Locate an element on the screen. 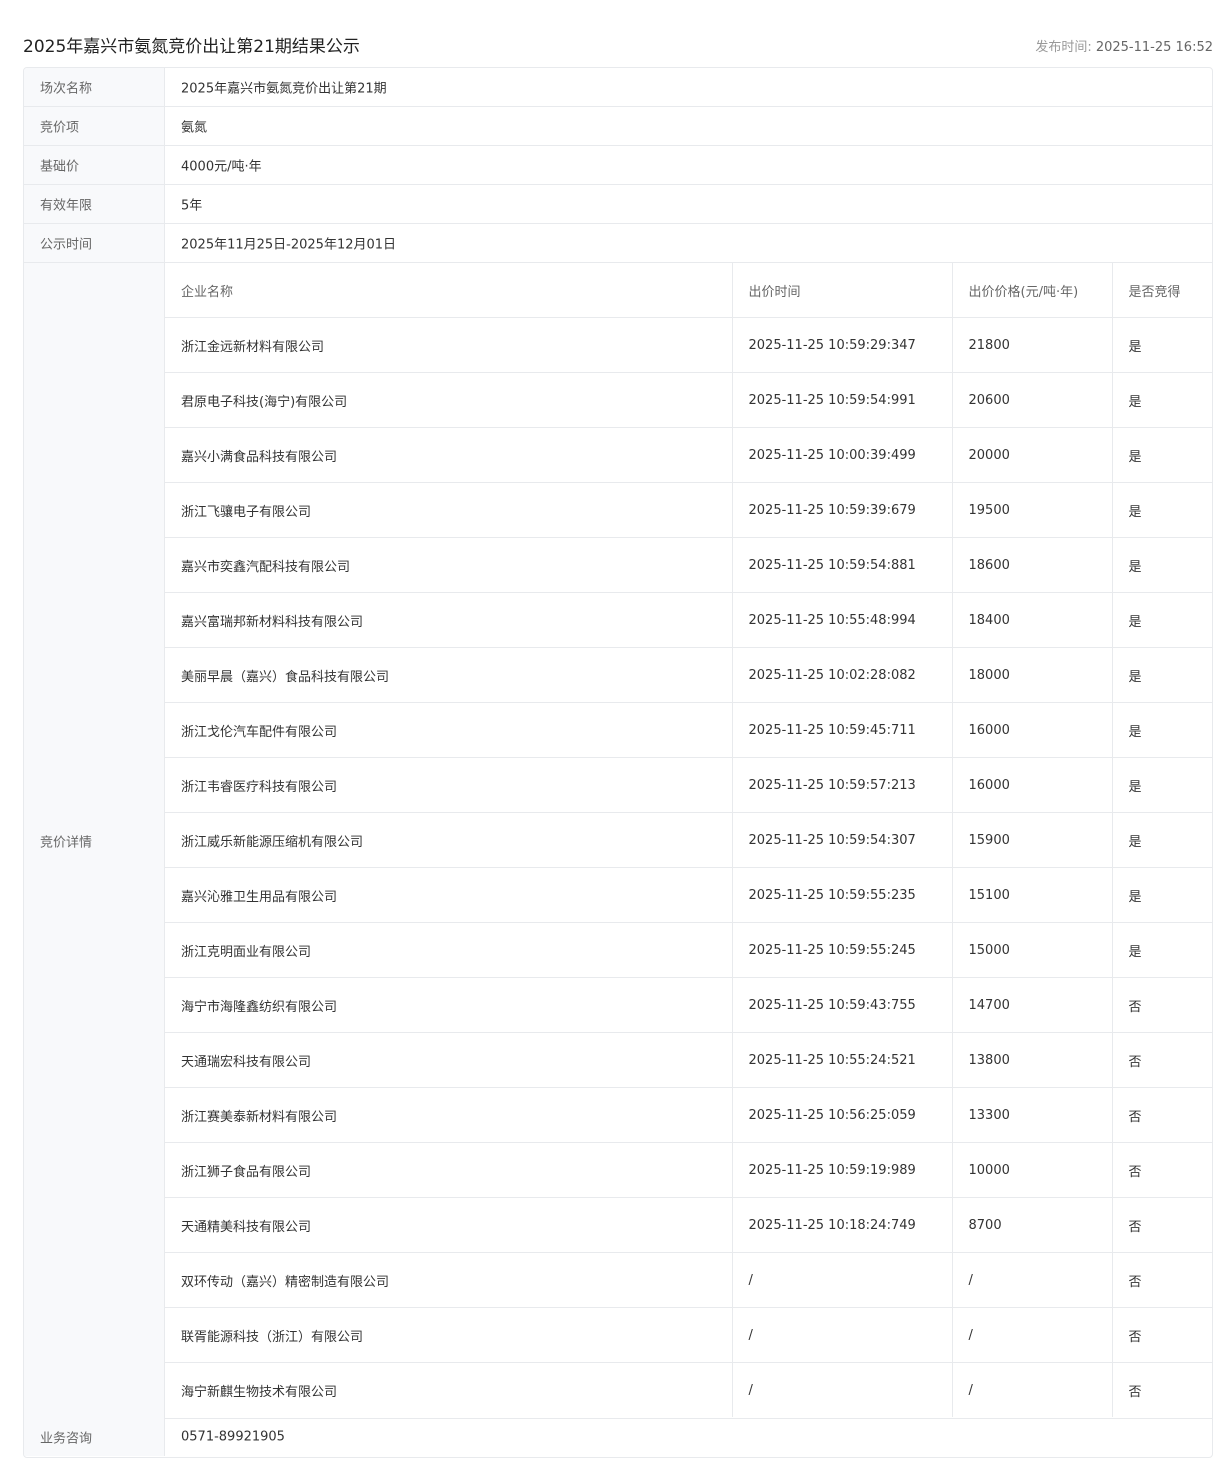 The image size is (1230, 1484). table-row: 天通瑞宏科技有限公司 2025-11-25 10:55:24:521 13800 否 is located at coordinates (688, 1060).